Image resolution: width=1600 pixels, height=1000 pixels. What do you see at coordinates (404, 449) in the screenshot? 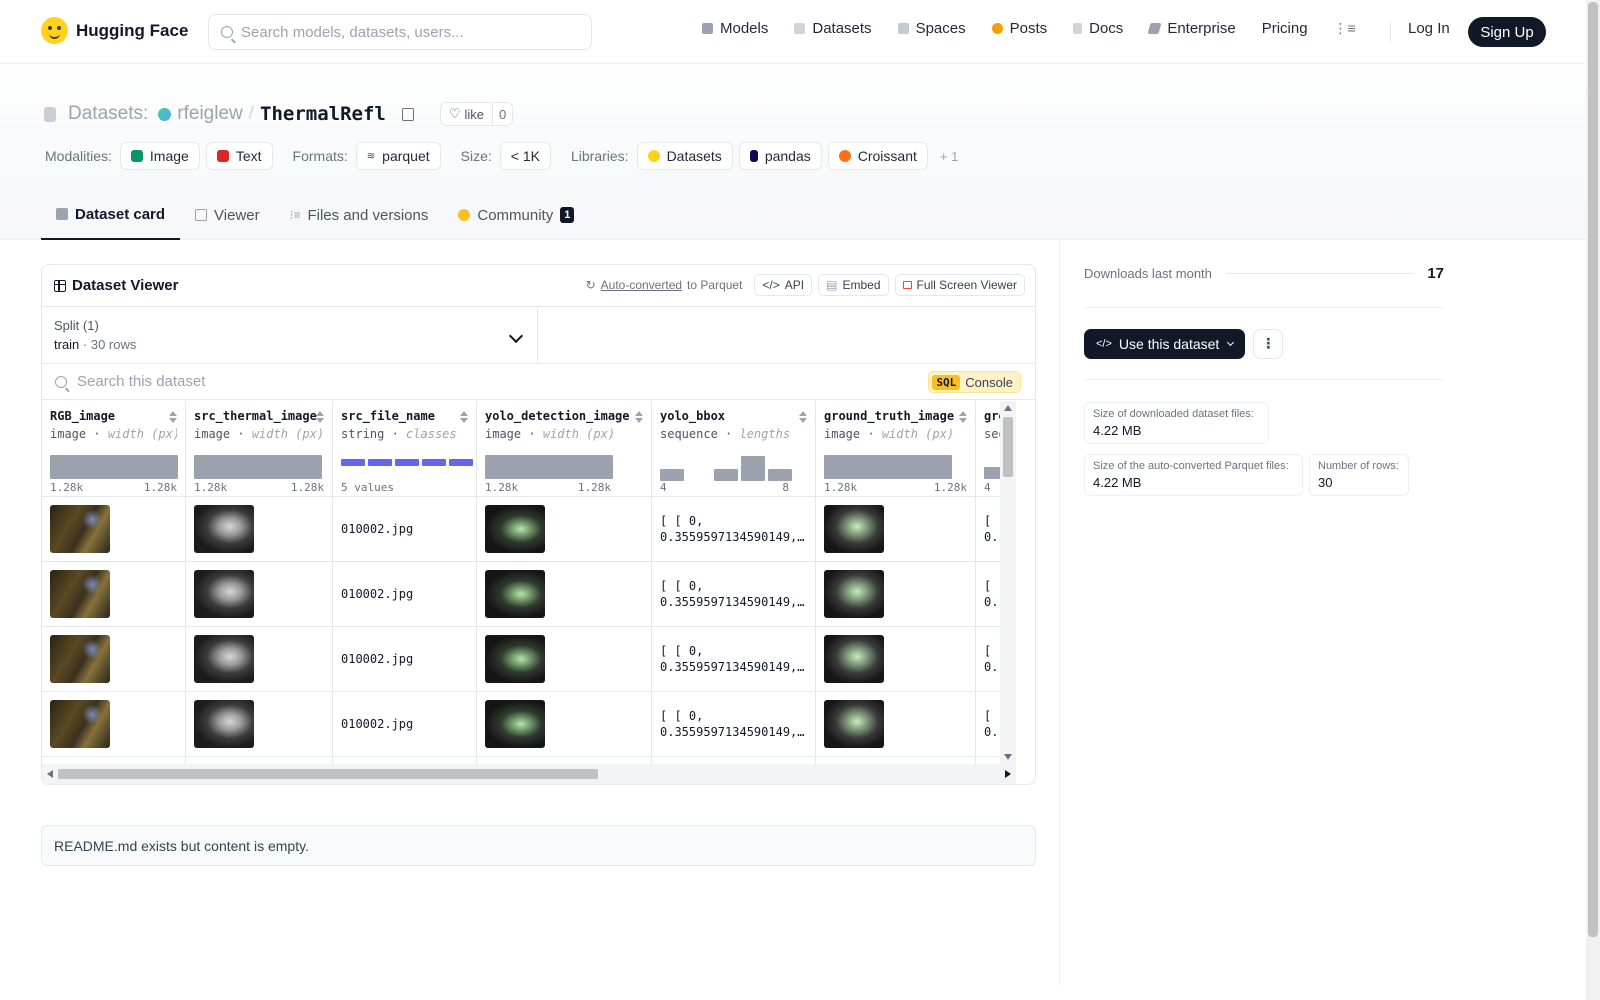
I see `column-header: src_file_name string · classes 5 values` at bounding box center [404, 449].